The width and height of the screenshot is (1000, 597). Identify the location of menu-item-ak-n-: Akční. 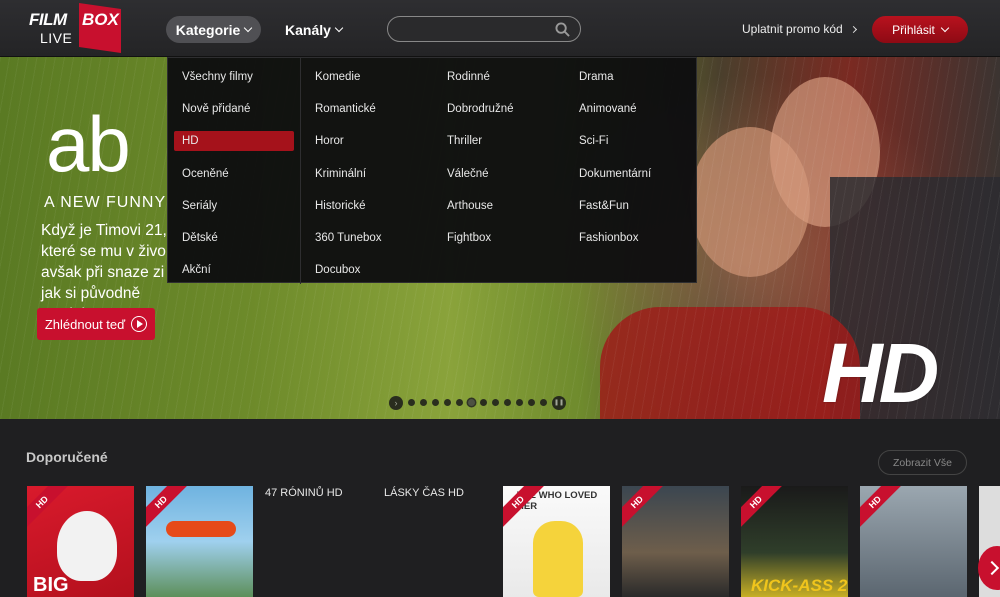
(196, 270).